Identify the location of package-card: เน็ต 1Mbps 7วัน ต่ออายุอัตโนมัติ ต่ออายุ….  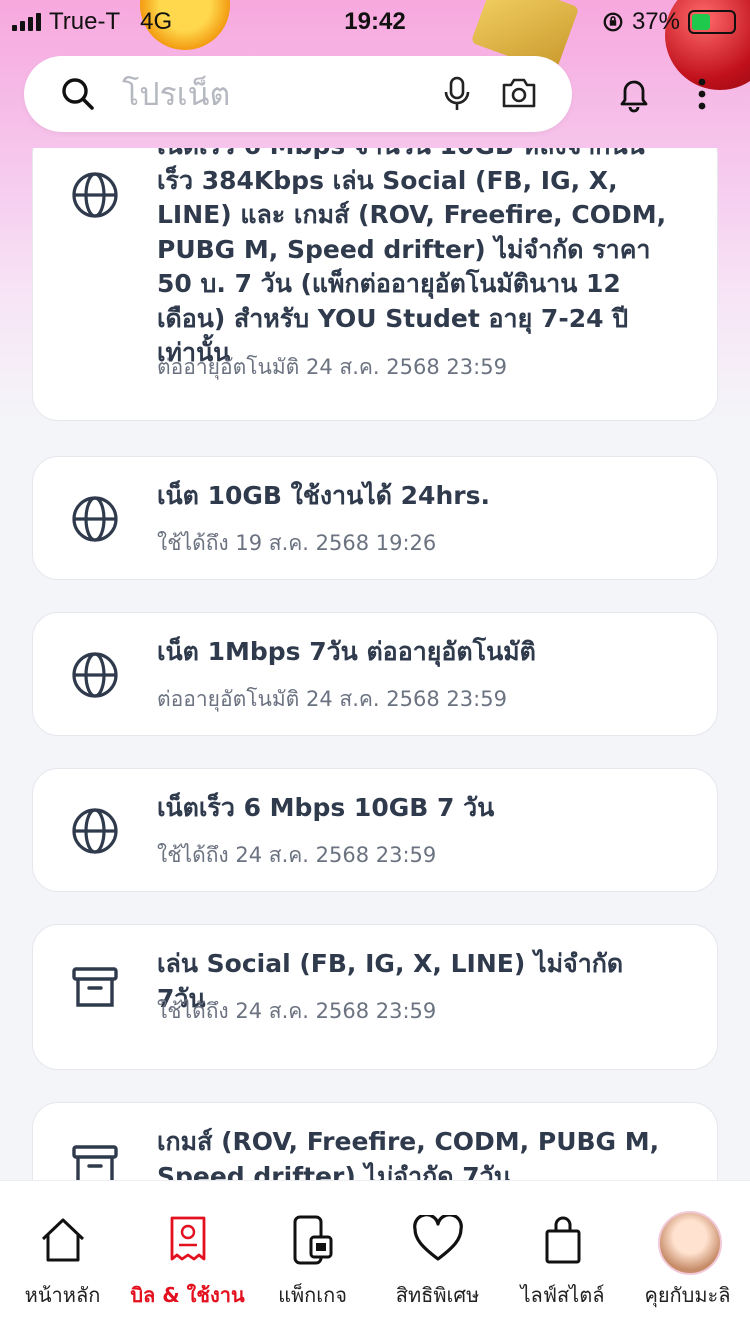
(375, 674).